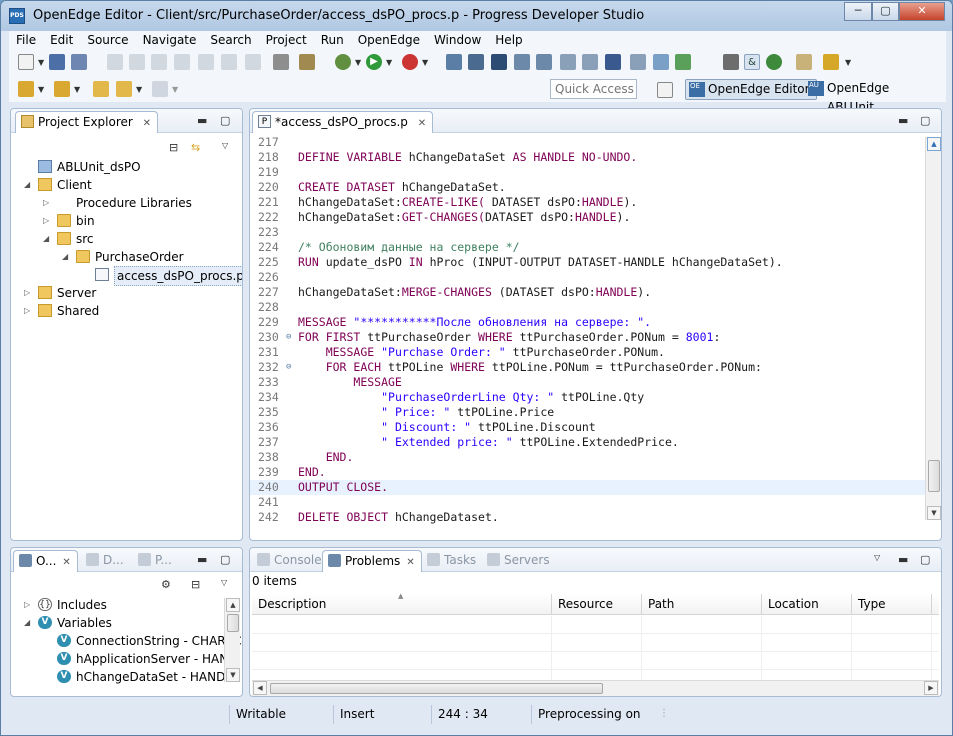 The height and width of the screenshot is (736, 953). I want to click on problems-horizontal-scrollbar: ◀ ▶, so click(595, 688).